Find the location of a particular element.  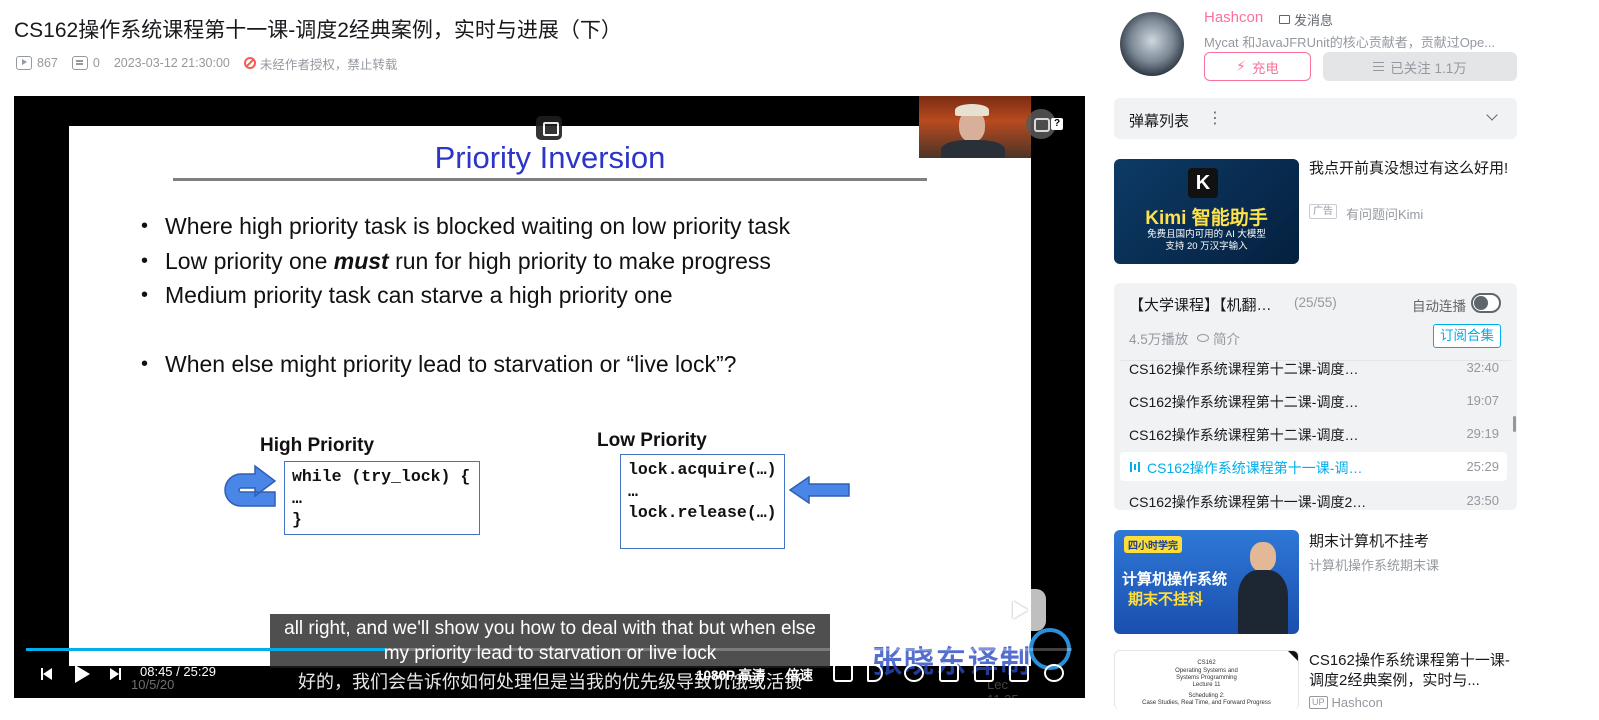

code-line: lock.release(…) is located at coordinates (702, 512).